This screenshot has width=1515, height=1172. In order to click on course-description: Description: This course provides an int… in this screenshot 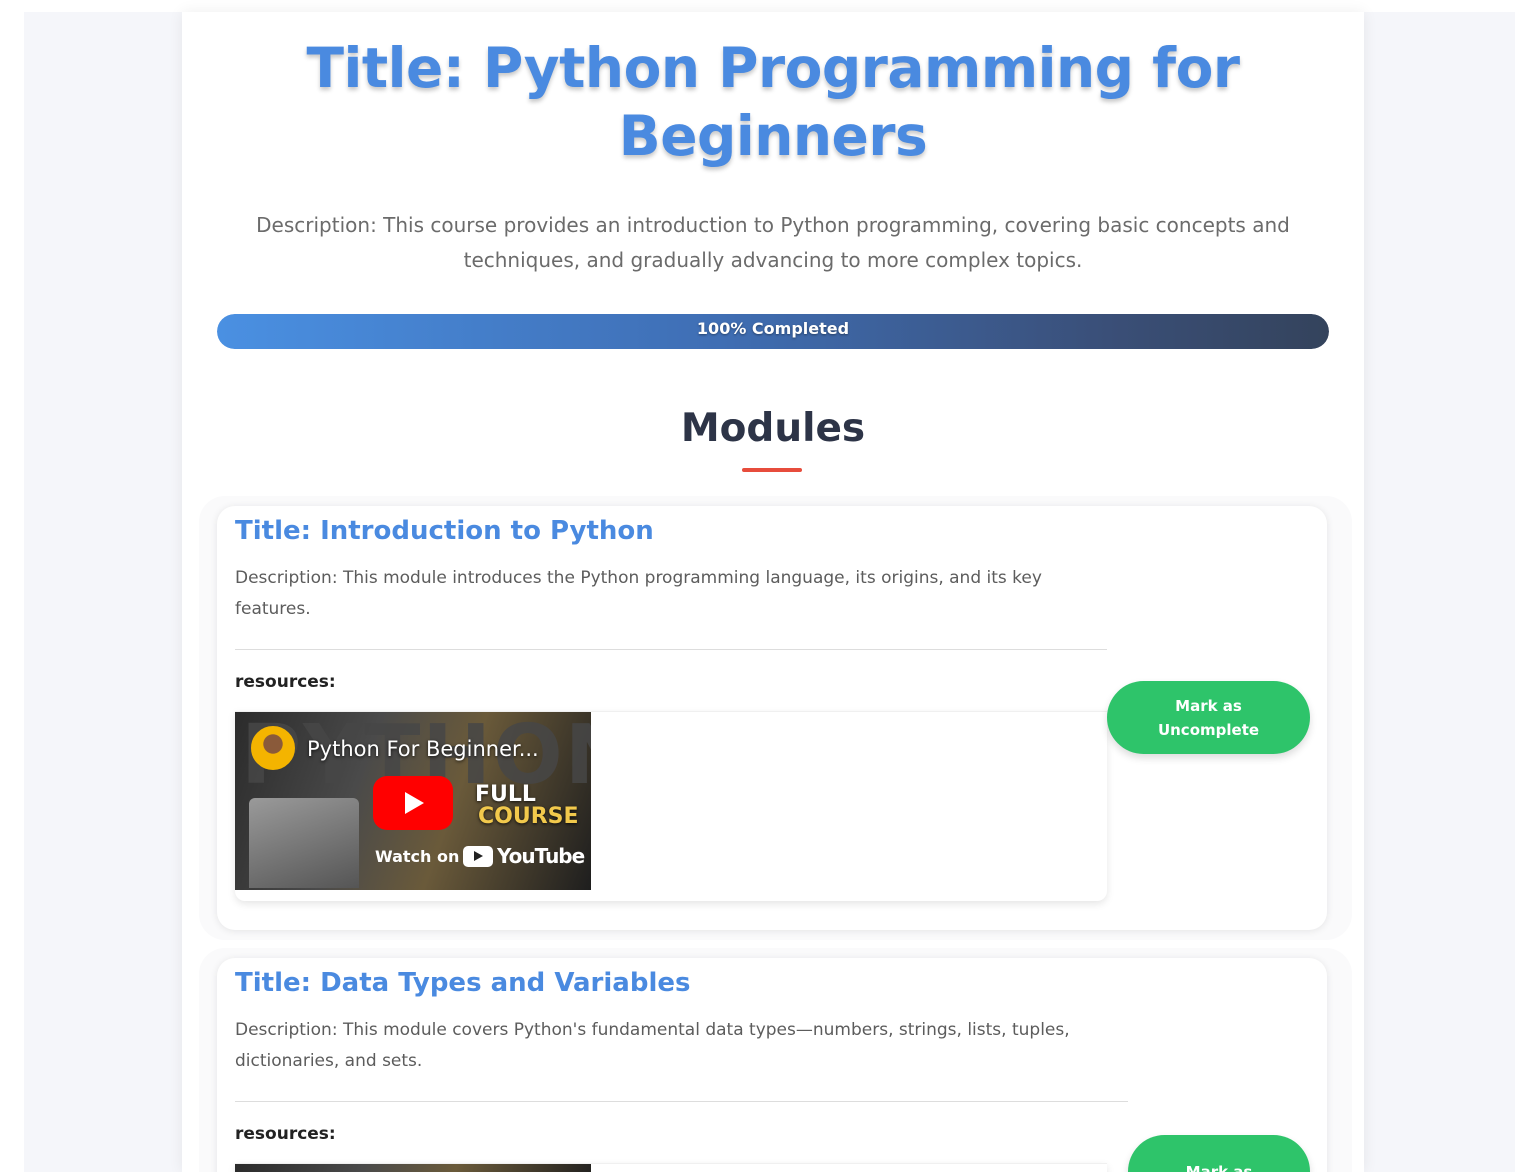, I will do `click(773, 242)`.